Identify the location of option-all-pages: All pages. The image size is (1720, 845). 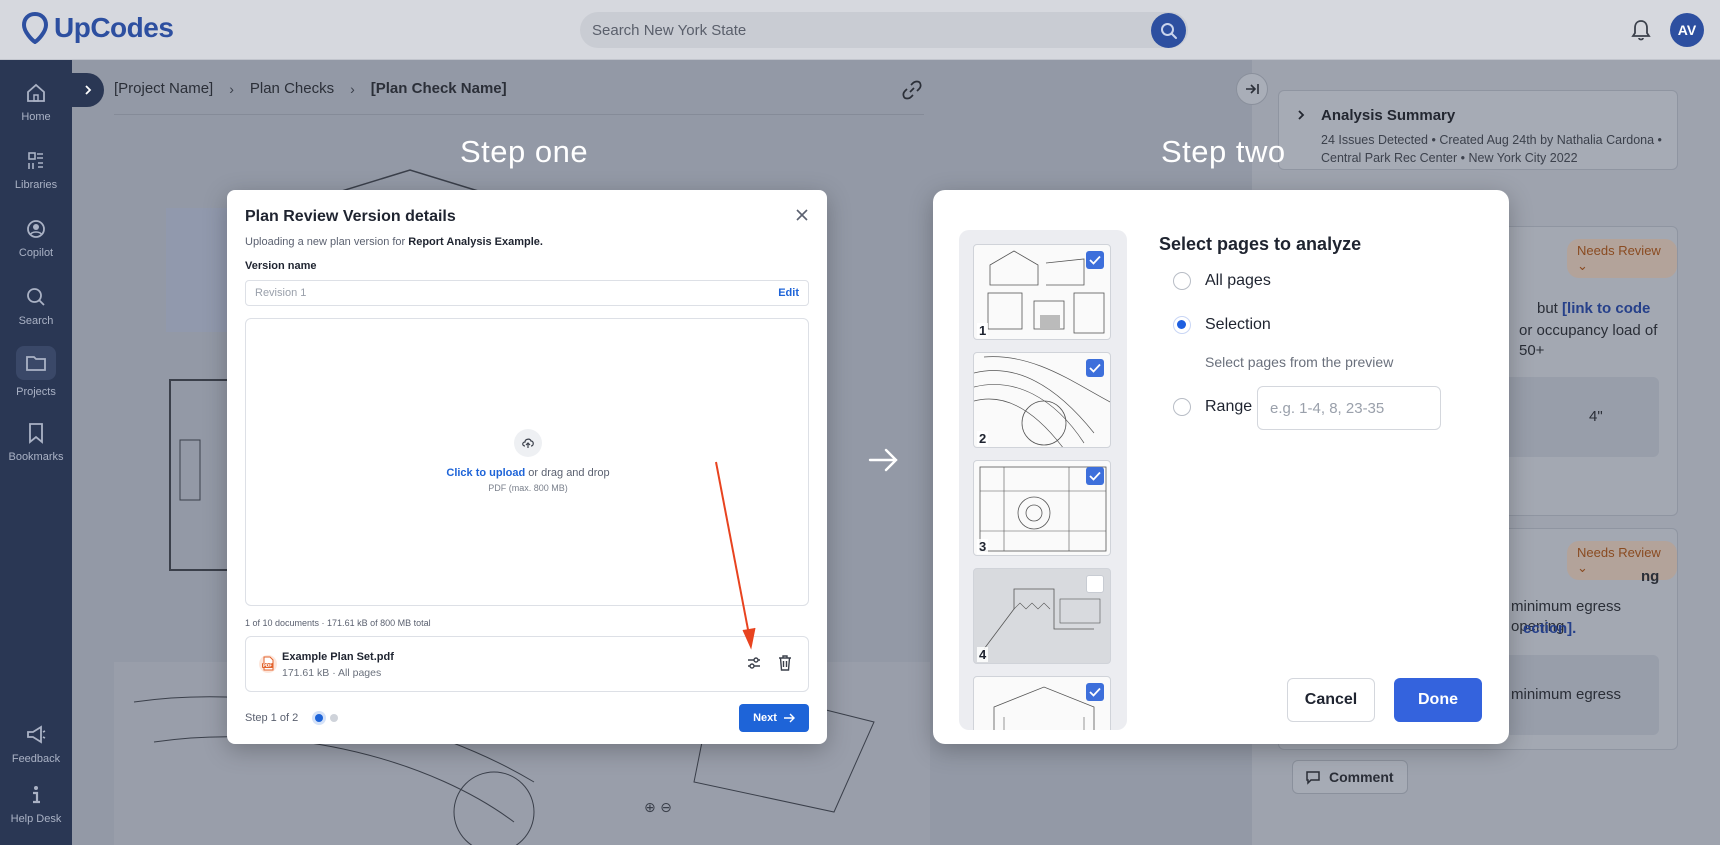
(1222, 281).